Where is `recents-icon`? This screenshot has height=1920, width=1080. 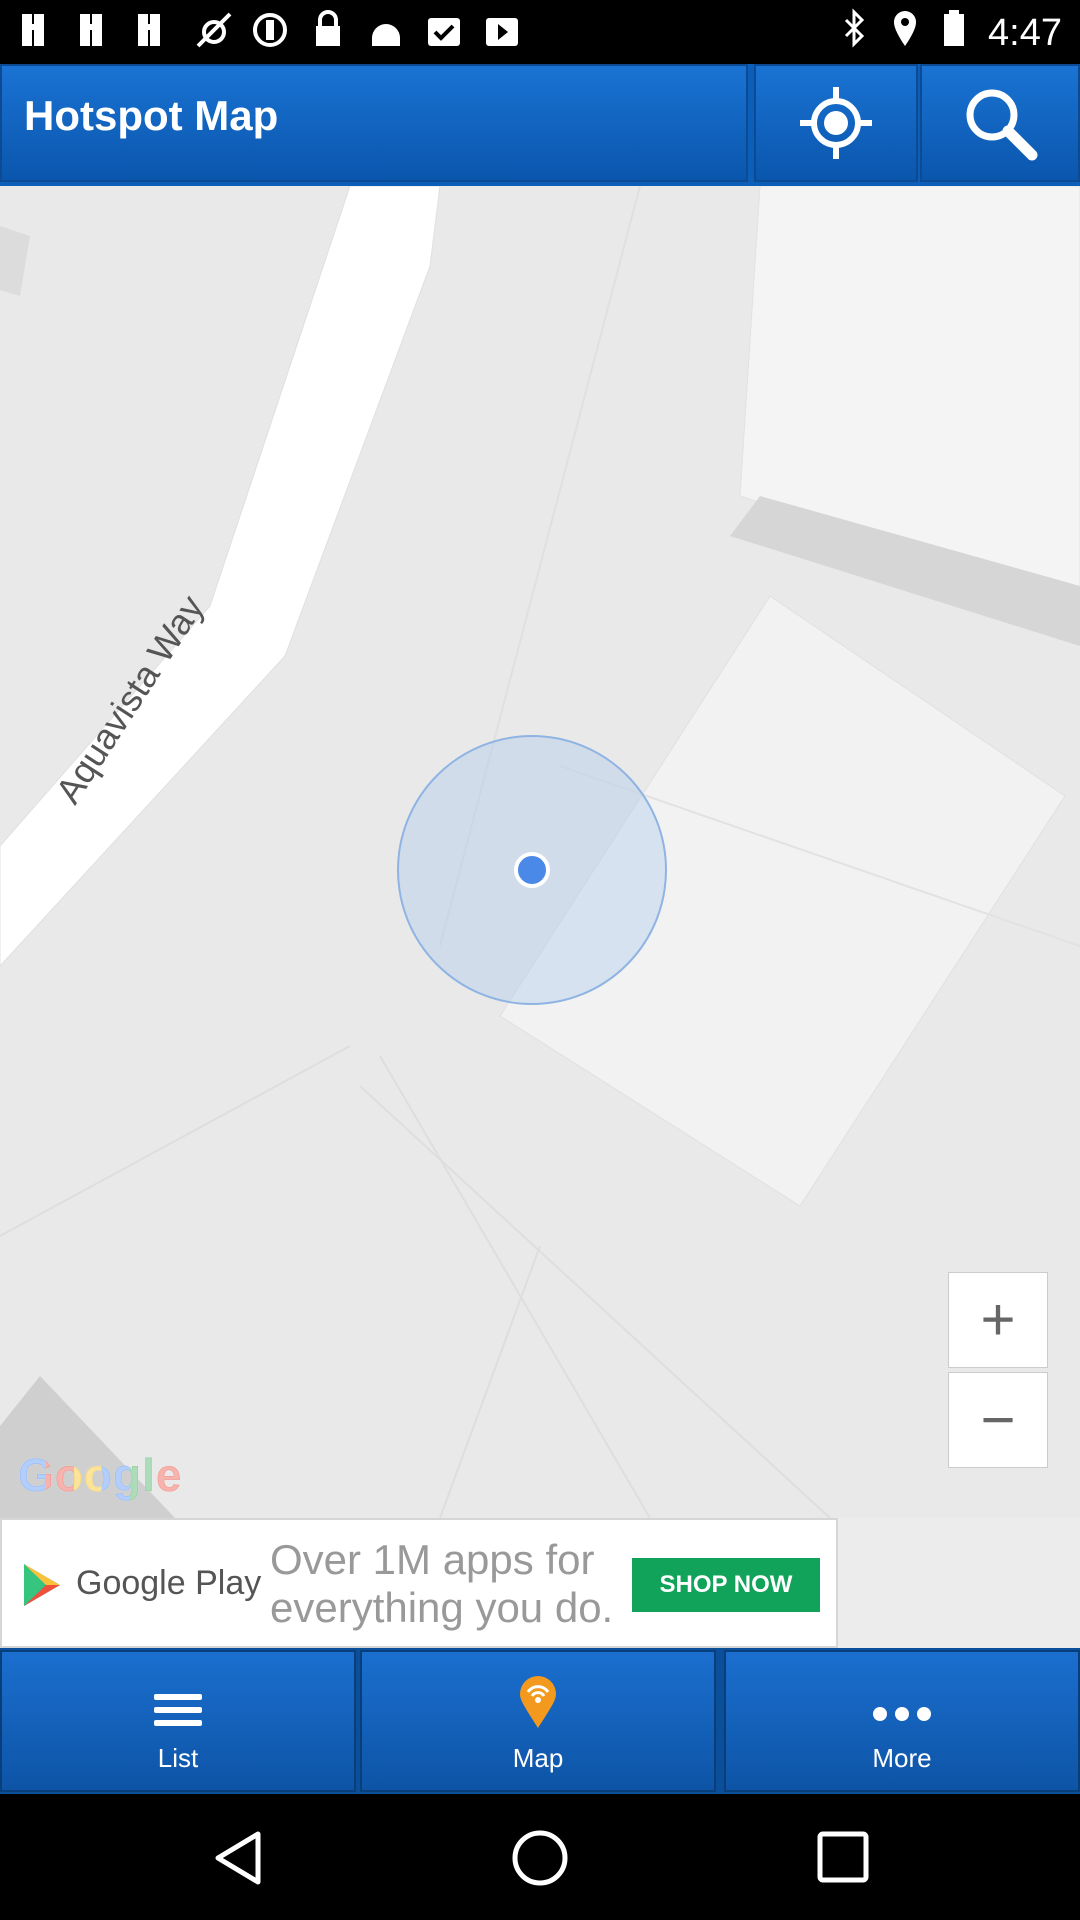 recents-icon is located at coordinates (843, 1857).